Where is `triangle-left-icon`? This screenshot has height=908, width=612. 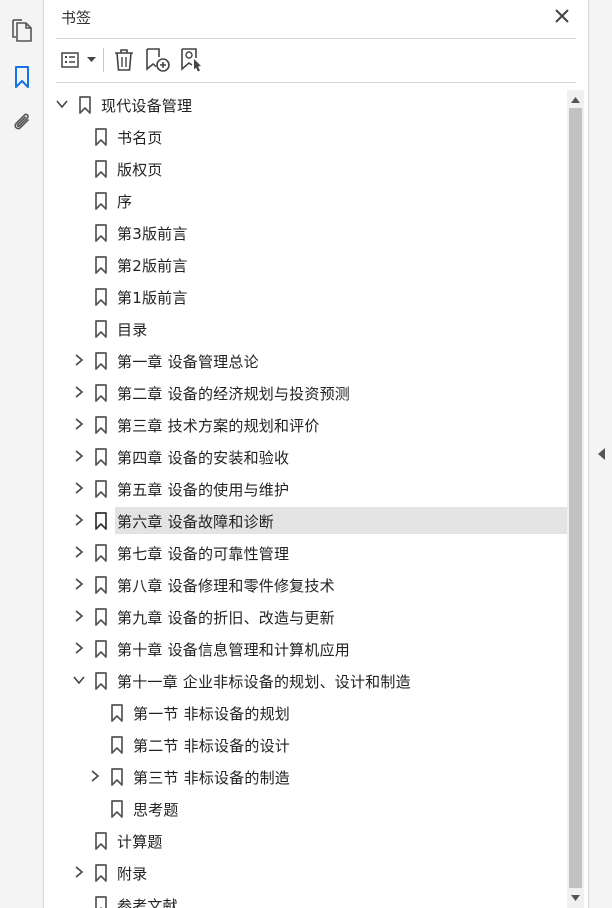
triangle-left-icon is located at coordinates (601, 454).